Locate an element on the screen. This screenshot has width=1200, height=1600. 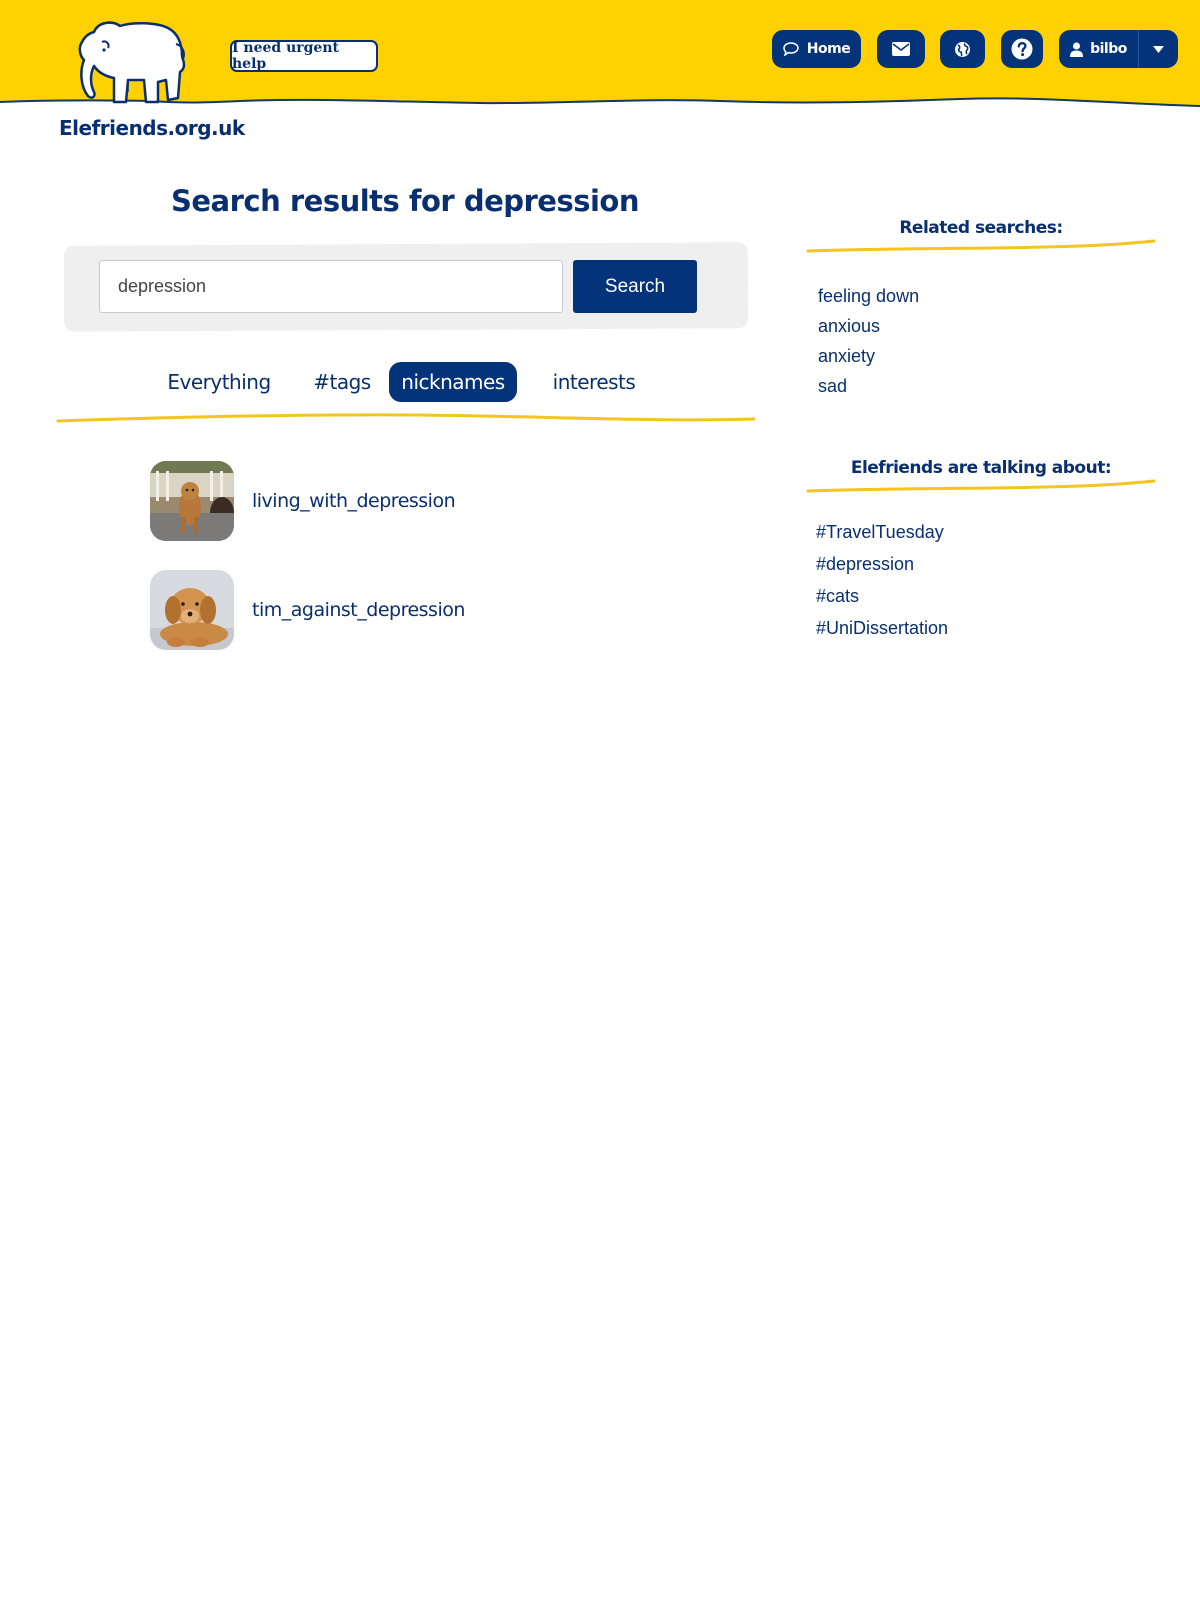
trending-tag-link: #cats is located at coordinates (882, 596).